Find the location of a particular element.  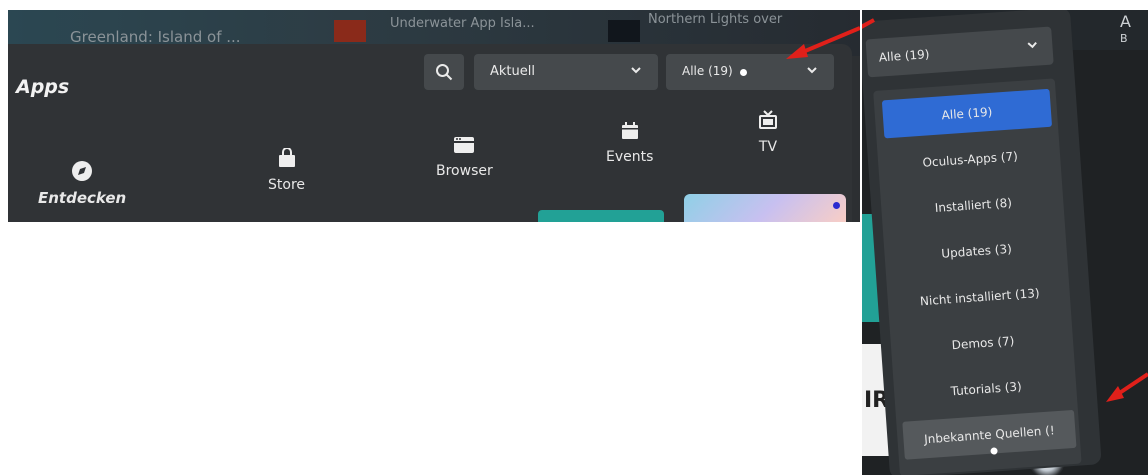

filter-option-oculus-apps: Oculus-Apps (7) is located at coordinates (970, 159).